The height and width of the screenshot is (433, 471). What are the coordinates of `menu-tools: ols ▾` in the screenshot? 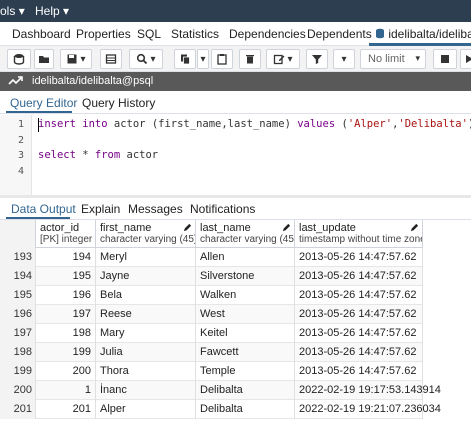 It's located at (12, 11).